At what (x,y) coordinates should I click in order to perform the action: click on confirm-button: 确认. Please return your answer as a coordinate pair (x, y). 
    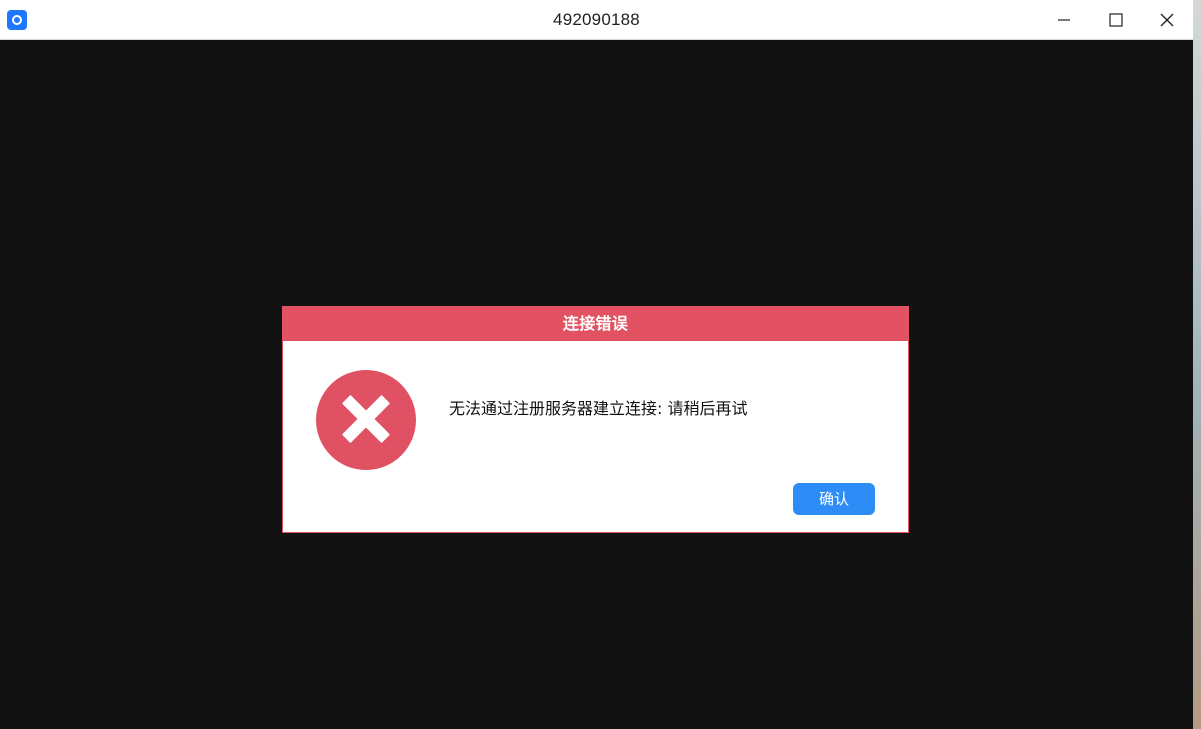
    Looking at the image, I should click on (834, 499).